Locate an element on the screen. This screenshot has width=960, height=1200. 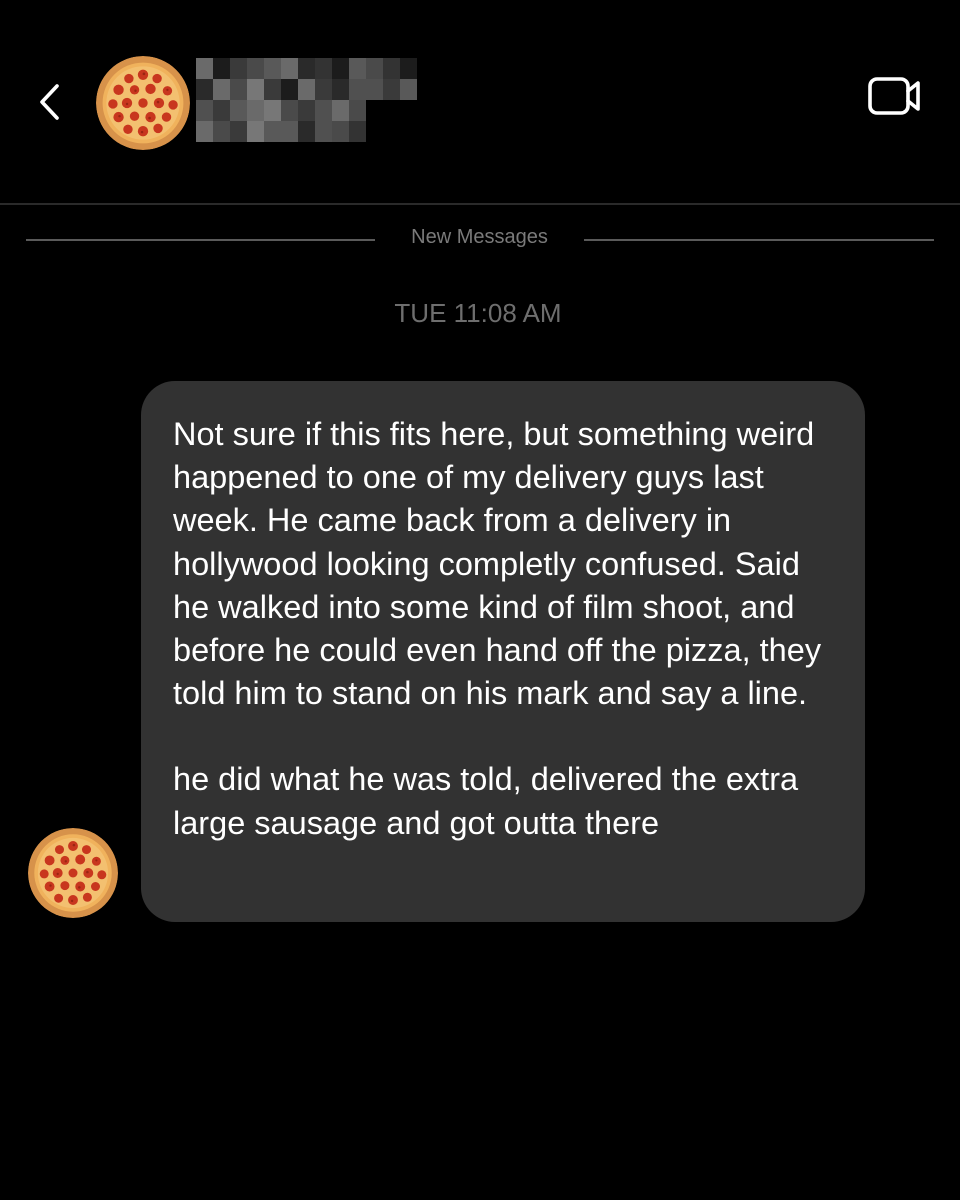
chevron-left-icon is located at coordinates (49, 102).